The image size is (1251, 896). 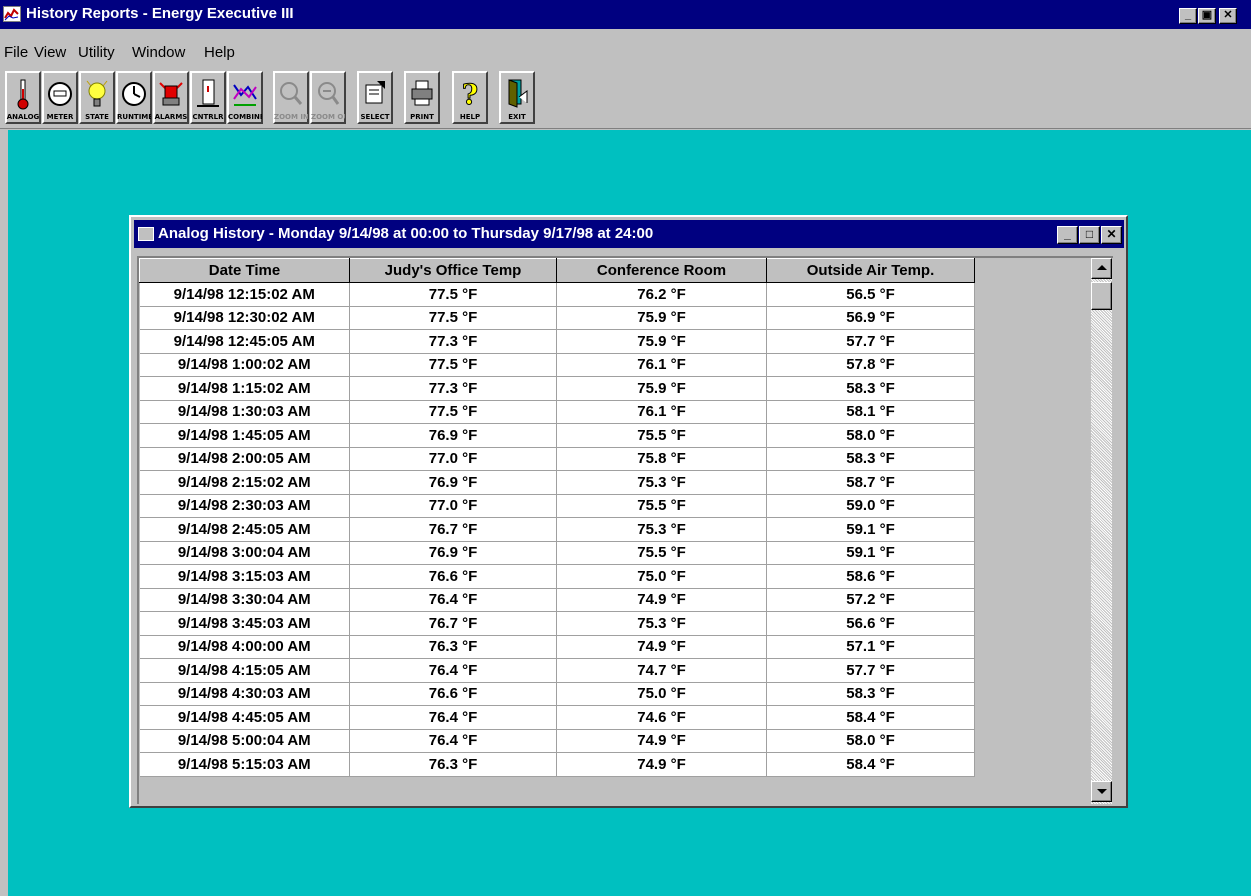 I want to click on zoom-in-button: ZOOM IN, so click(x=291, y=97).